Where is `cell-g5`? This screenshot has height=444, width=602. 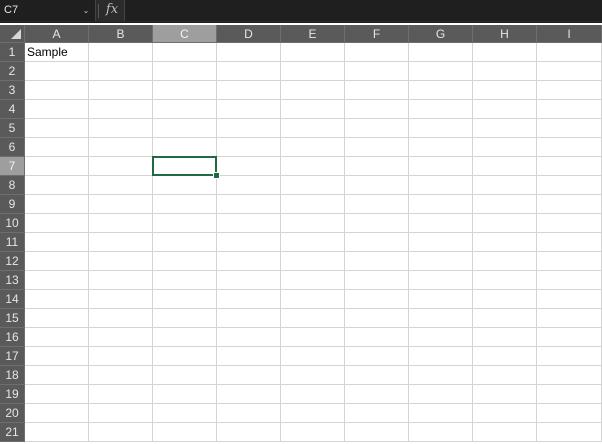
cell-g5 is located at coordinates (441, 128).